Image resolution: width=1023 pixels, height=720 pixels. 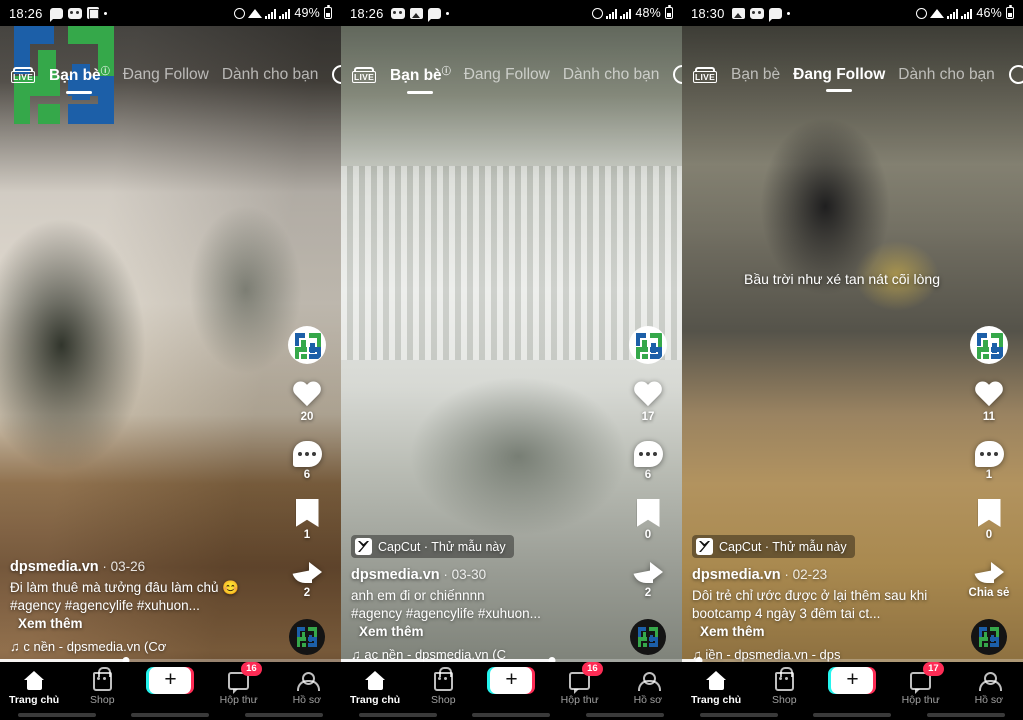 I want to click on nav-label: Trang chủ, so click(x=34, y=700).